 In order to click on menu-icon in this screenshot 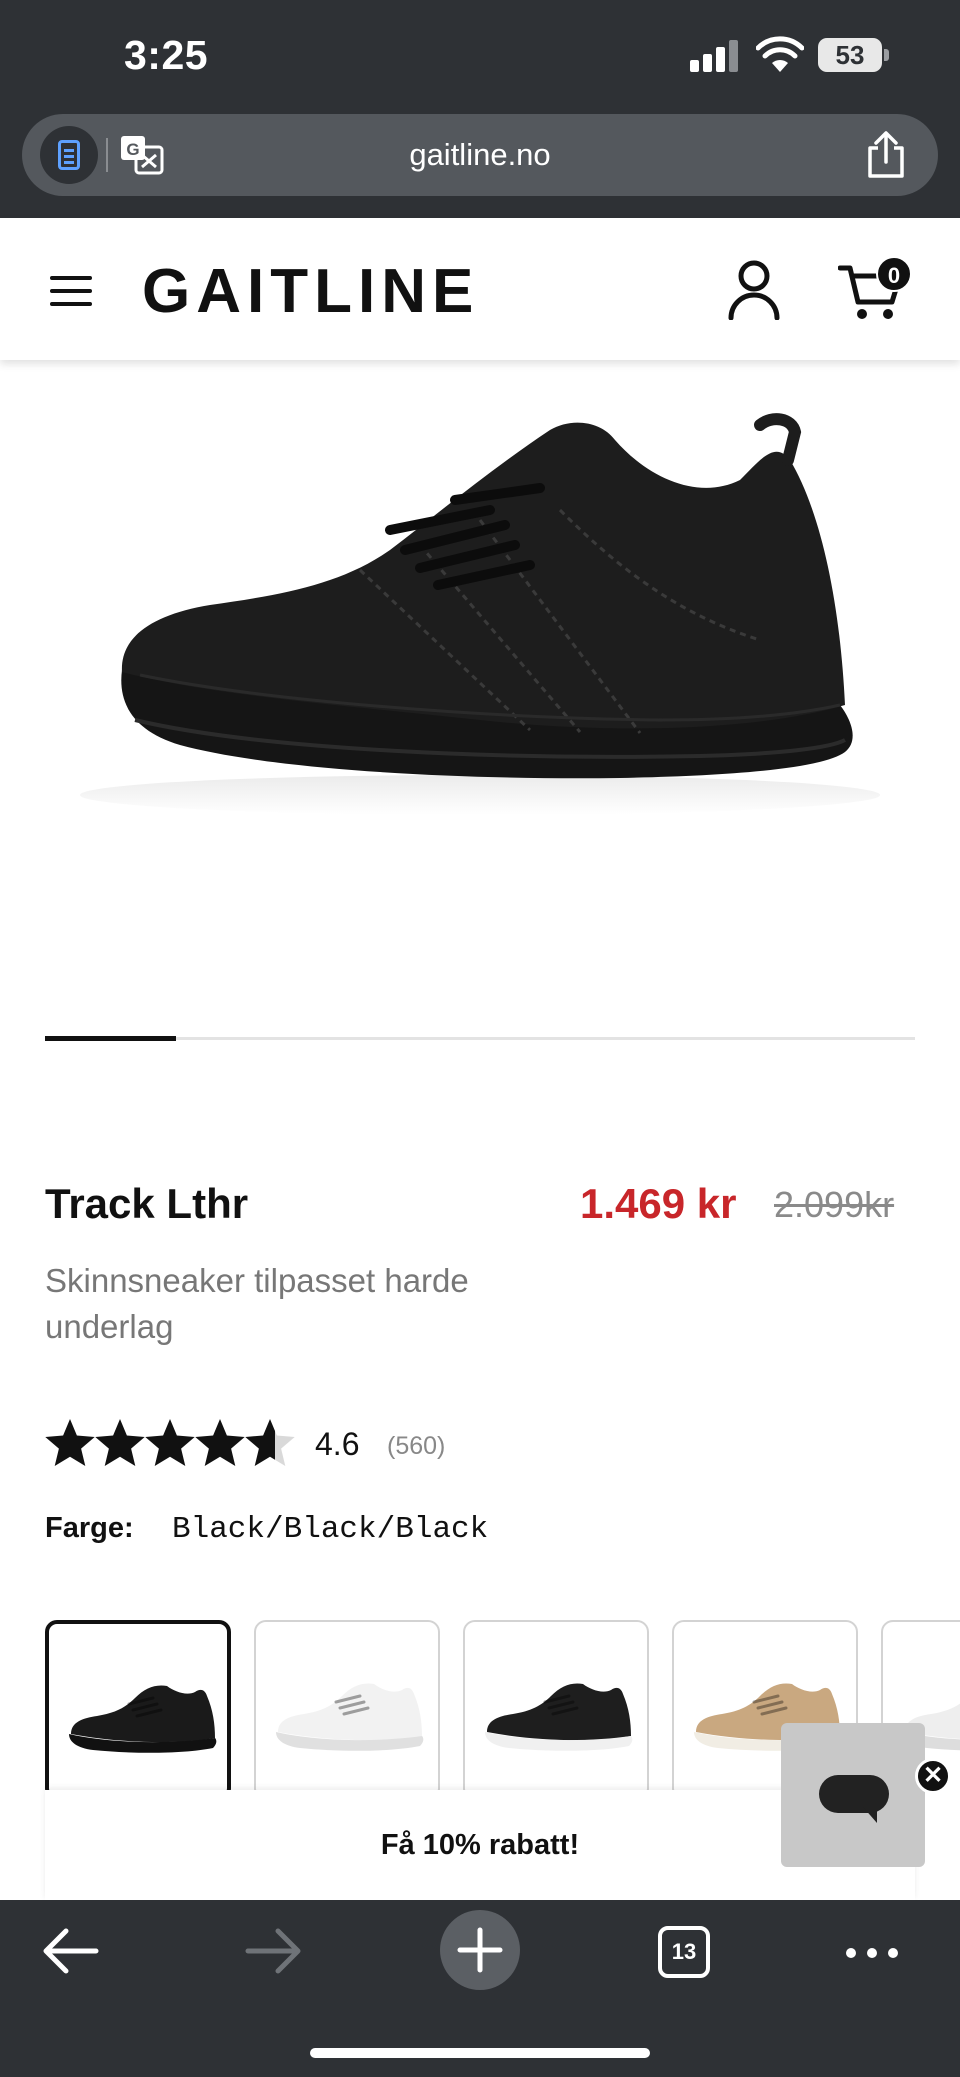, I will do `click(71, 291)`.